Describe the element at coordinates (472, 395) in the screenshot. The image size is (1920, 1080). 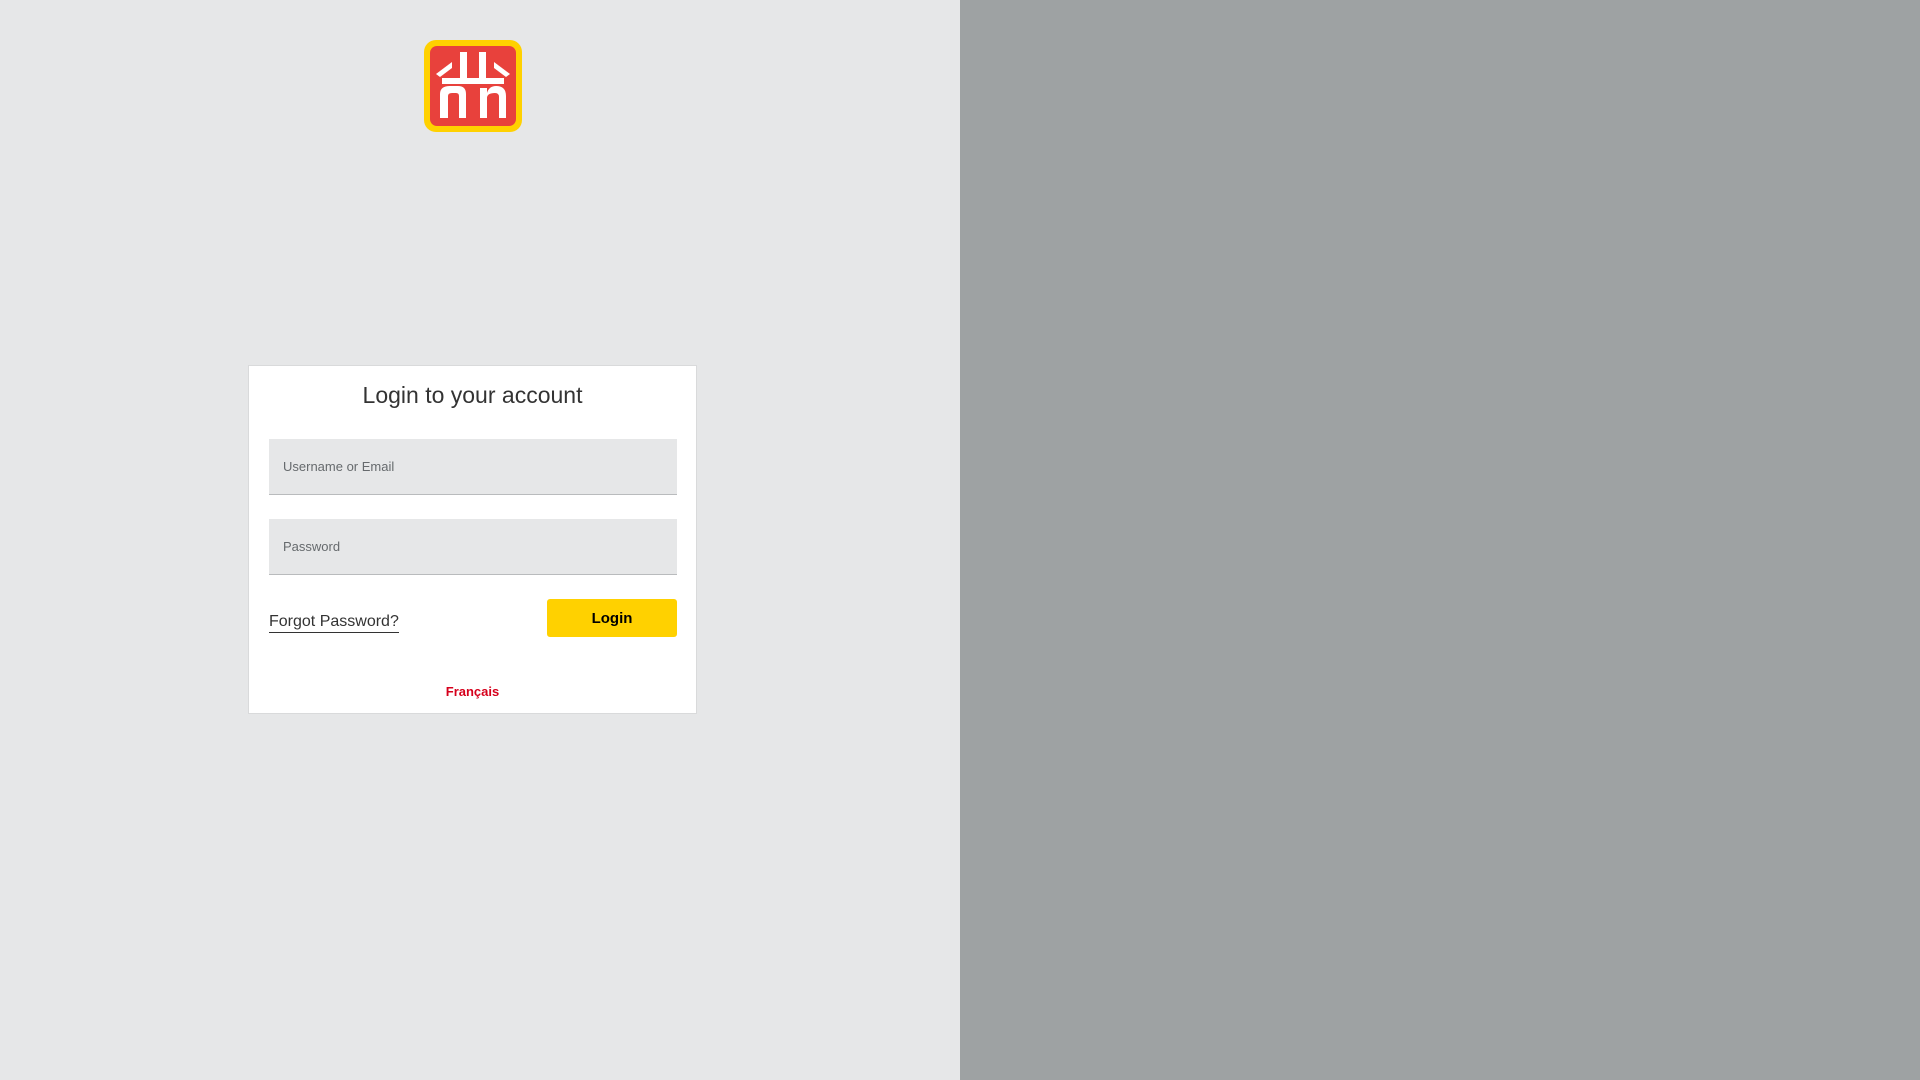
I see `login-title: Login to your account` at that location.